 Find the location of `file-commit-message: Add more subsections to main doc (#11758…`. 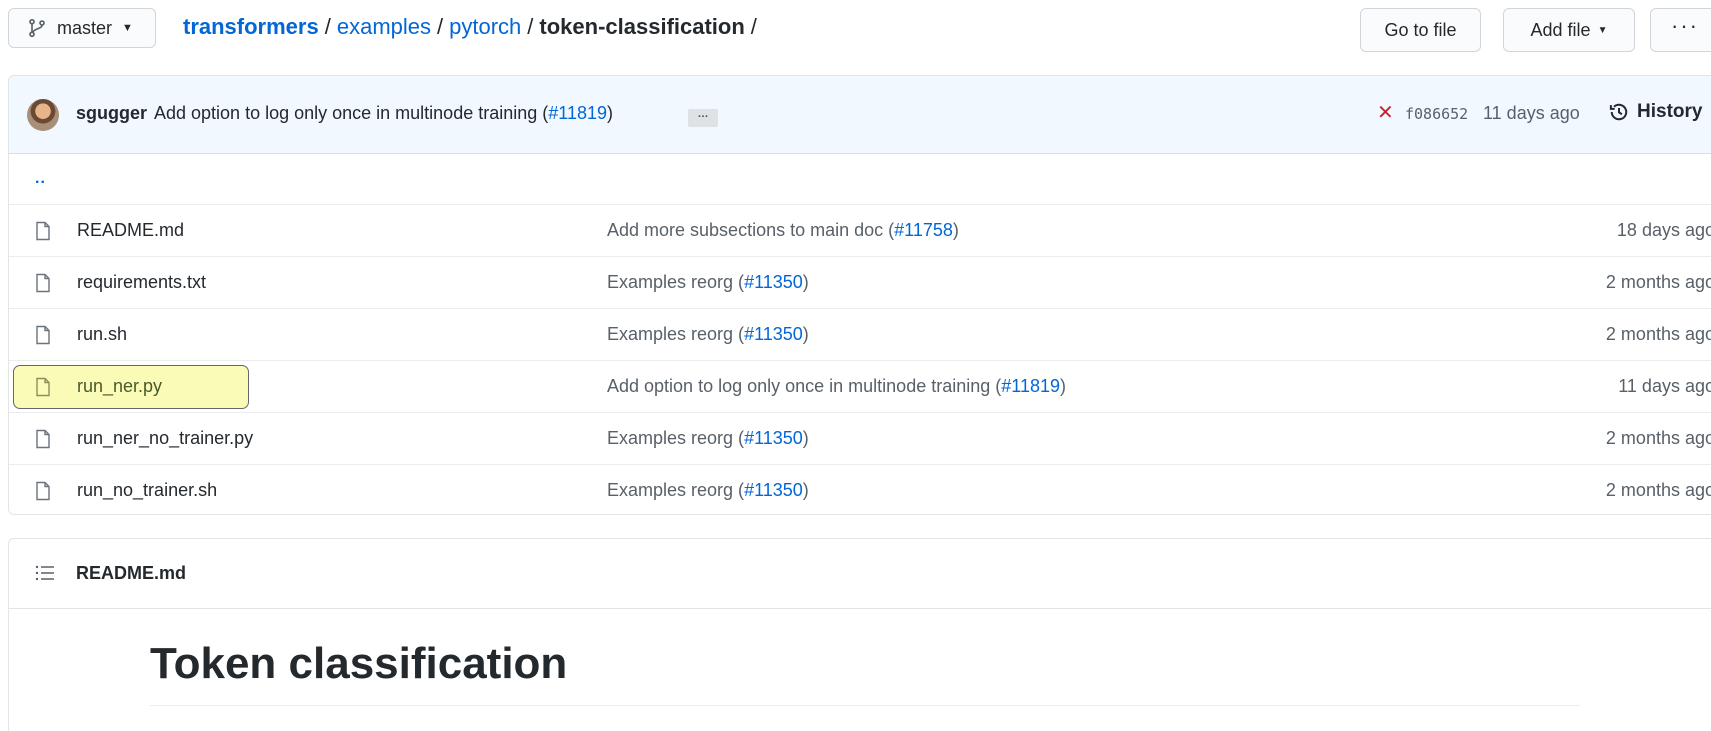

file-commit-message: Add more subsections to main doc (#11758… is located at coordinates (783, 230).